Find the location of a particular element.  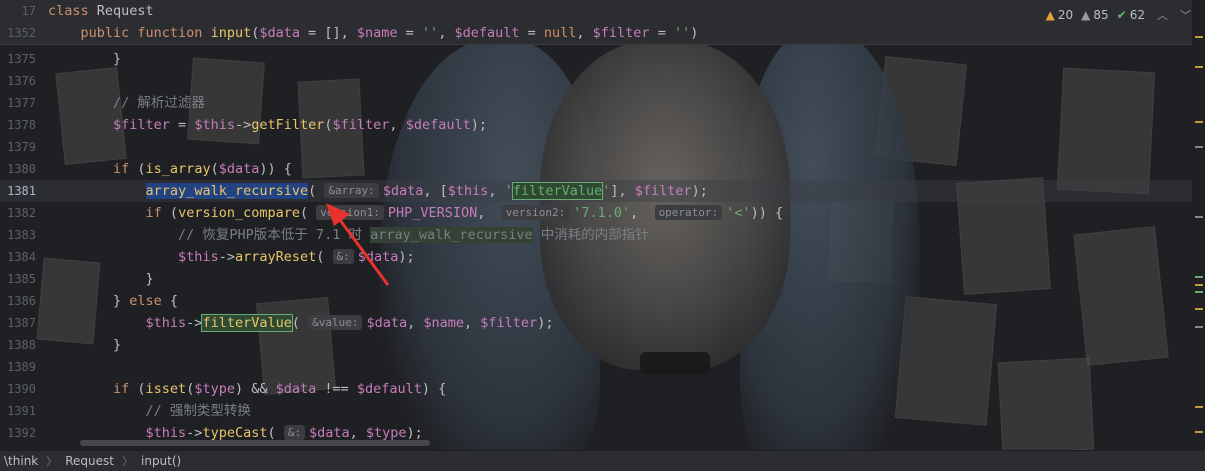

line-number: 1375 is located at coordinates (18, 59).